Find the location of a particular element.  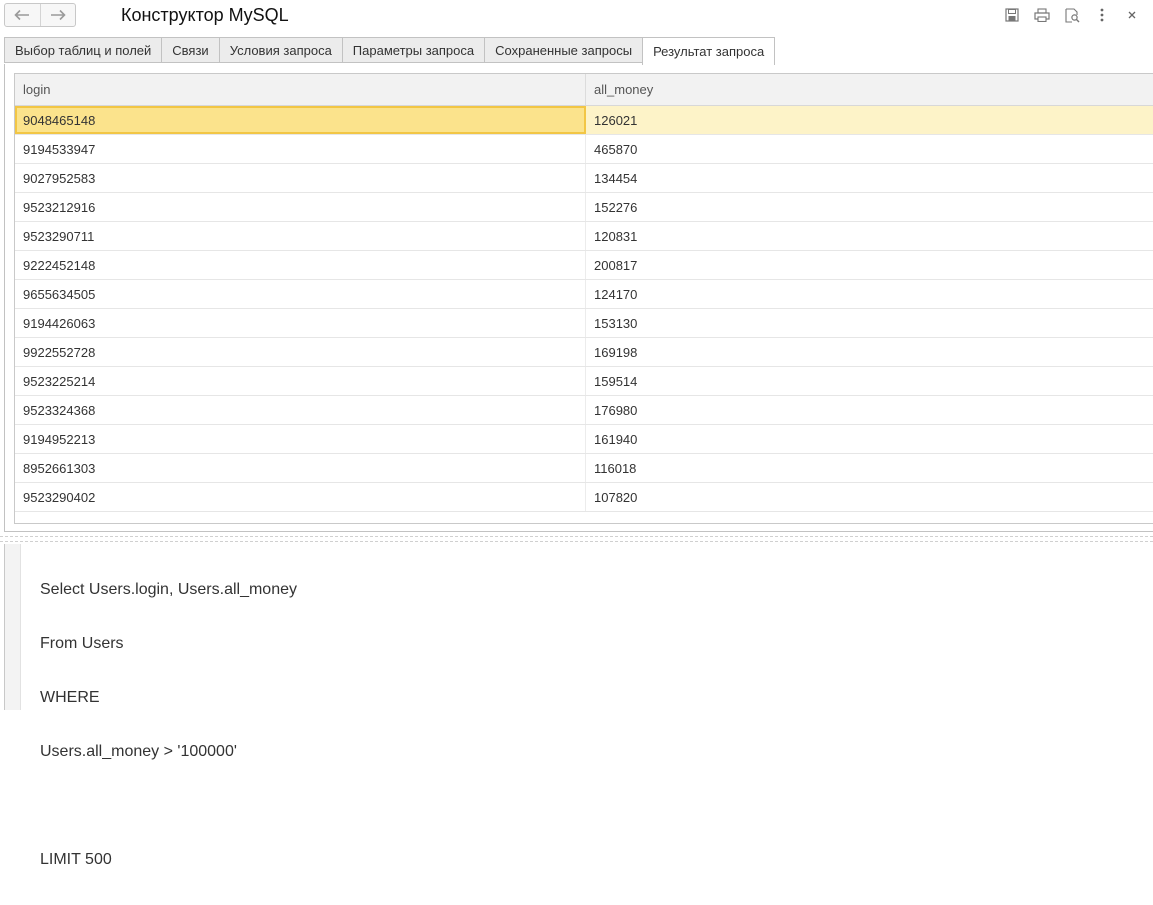

cell-all-money: 126021 is located at coordinates (869, 120).